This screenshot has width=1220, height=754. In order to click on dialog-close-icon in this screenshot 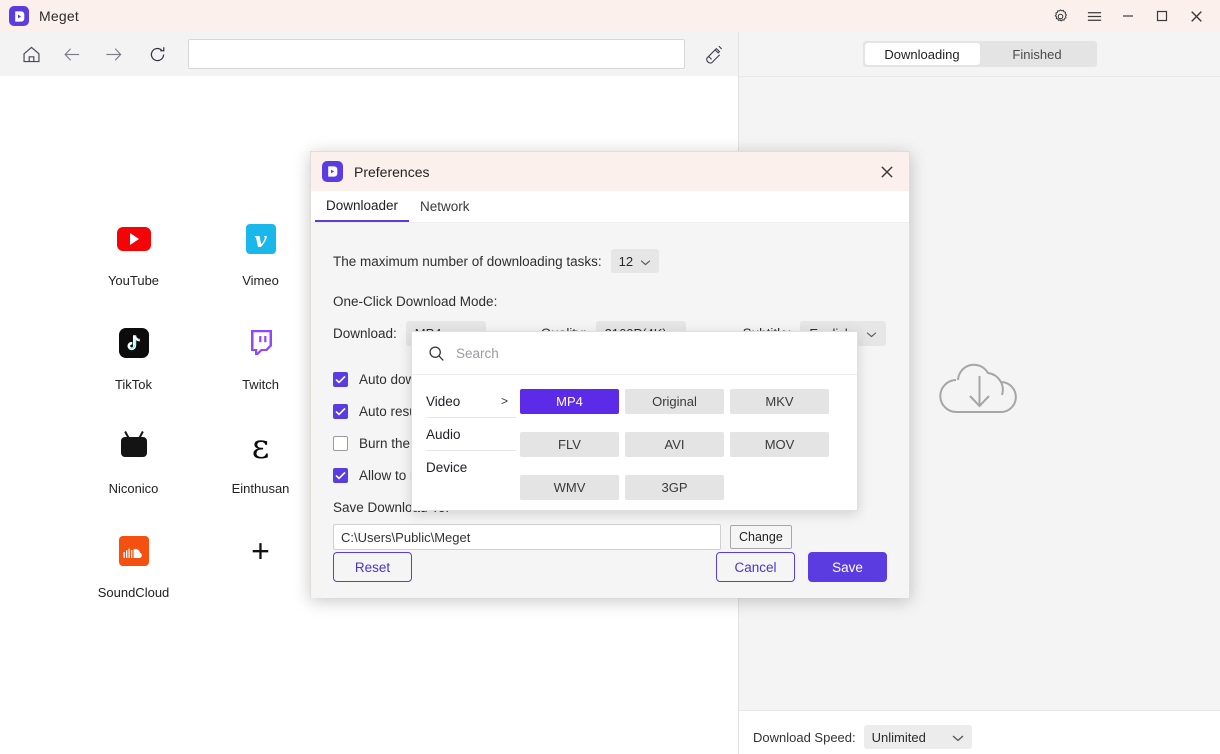, I will do `click(887, 171)`.